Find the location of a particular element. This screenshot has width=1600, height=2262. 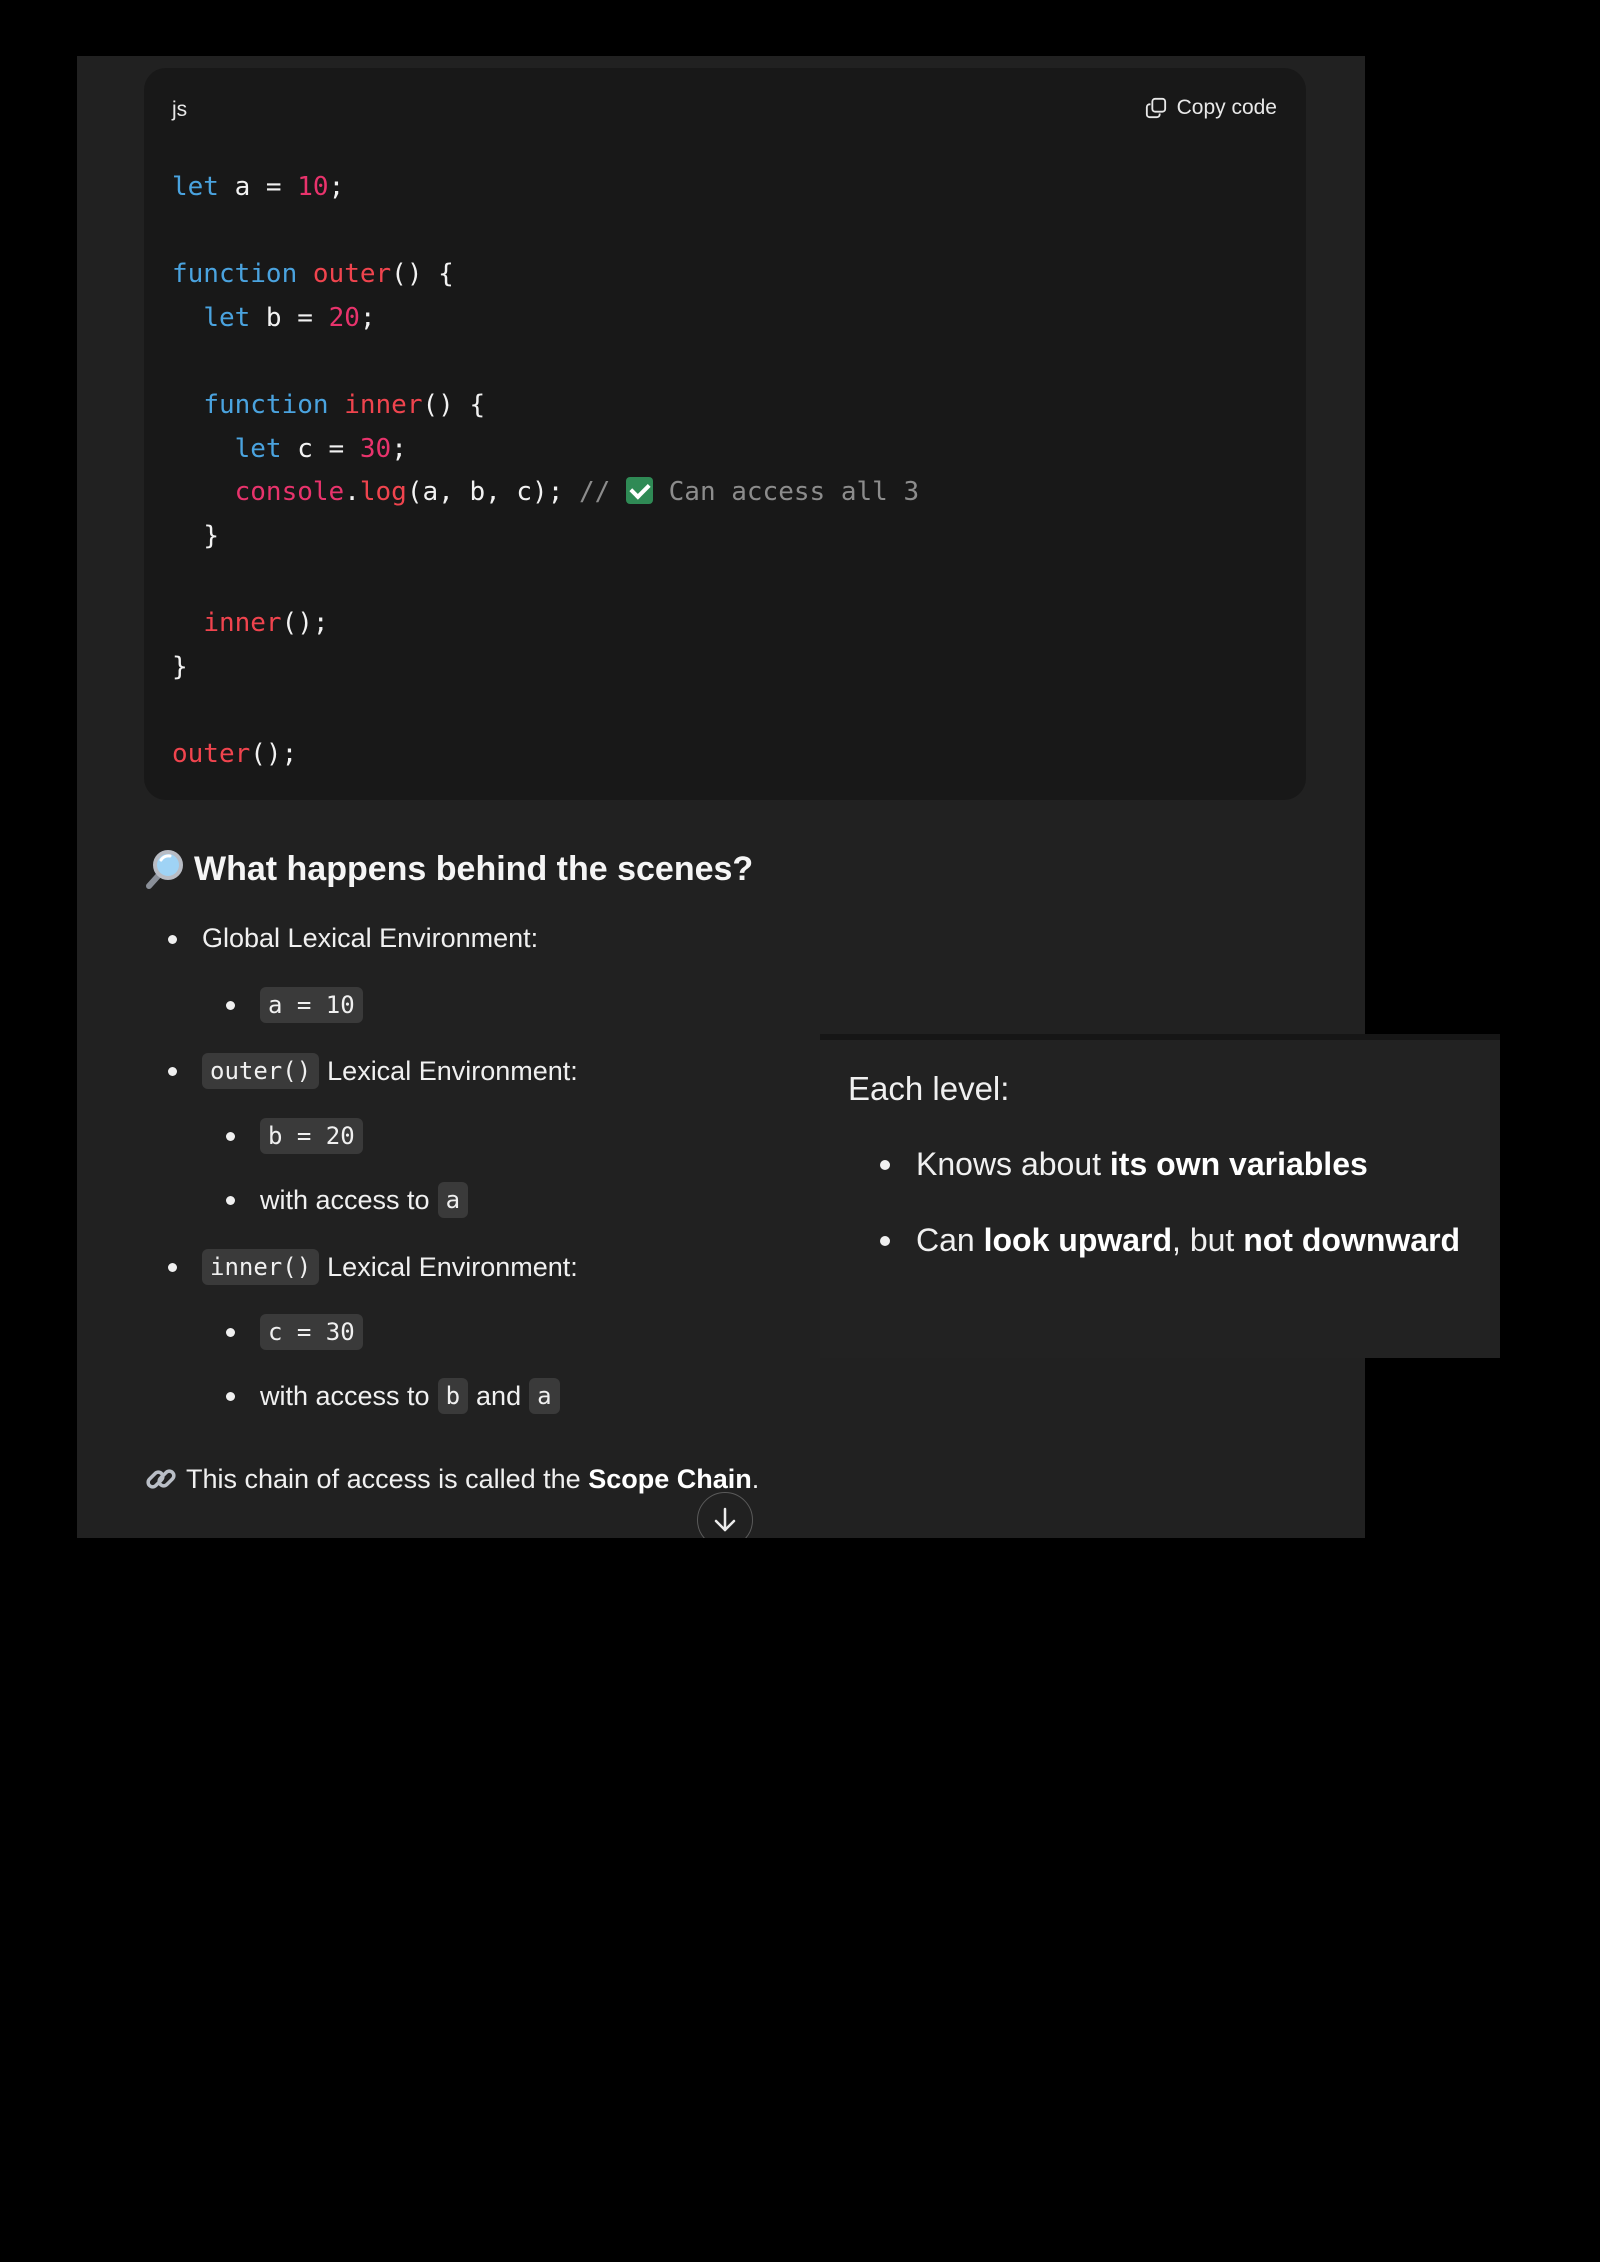

overlay-text: , but is located at coordinates (1203, 1240).